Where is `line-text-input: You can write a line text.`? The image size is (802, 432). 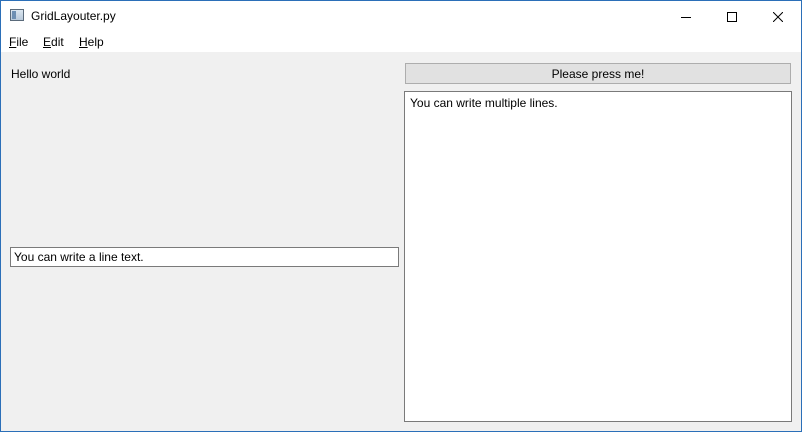 line-text-input: You can write a line text. is located at coordinates (204, 257).